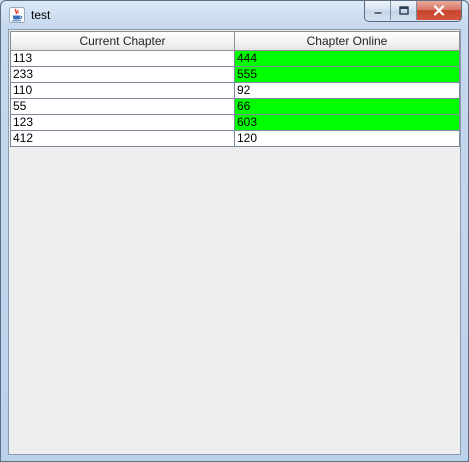 The image size is (469, 462). What do you see at coordinates (41, 15) in the screenshot?
I see `window-title: test` at bounding box center [41, 15].